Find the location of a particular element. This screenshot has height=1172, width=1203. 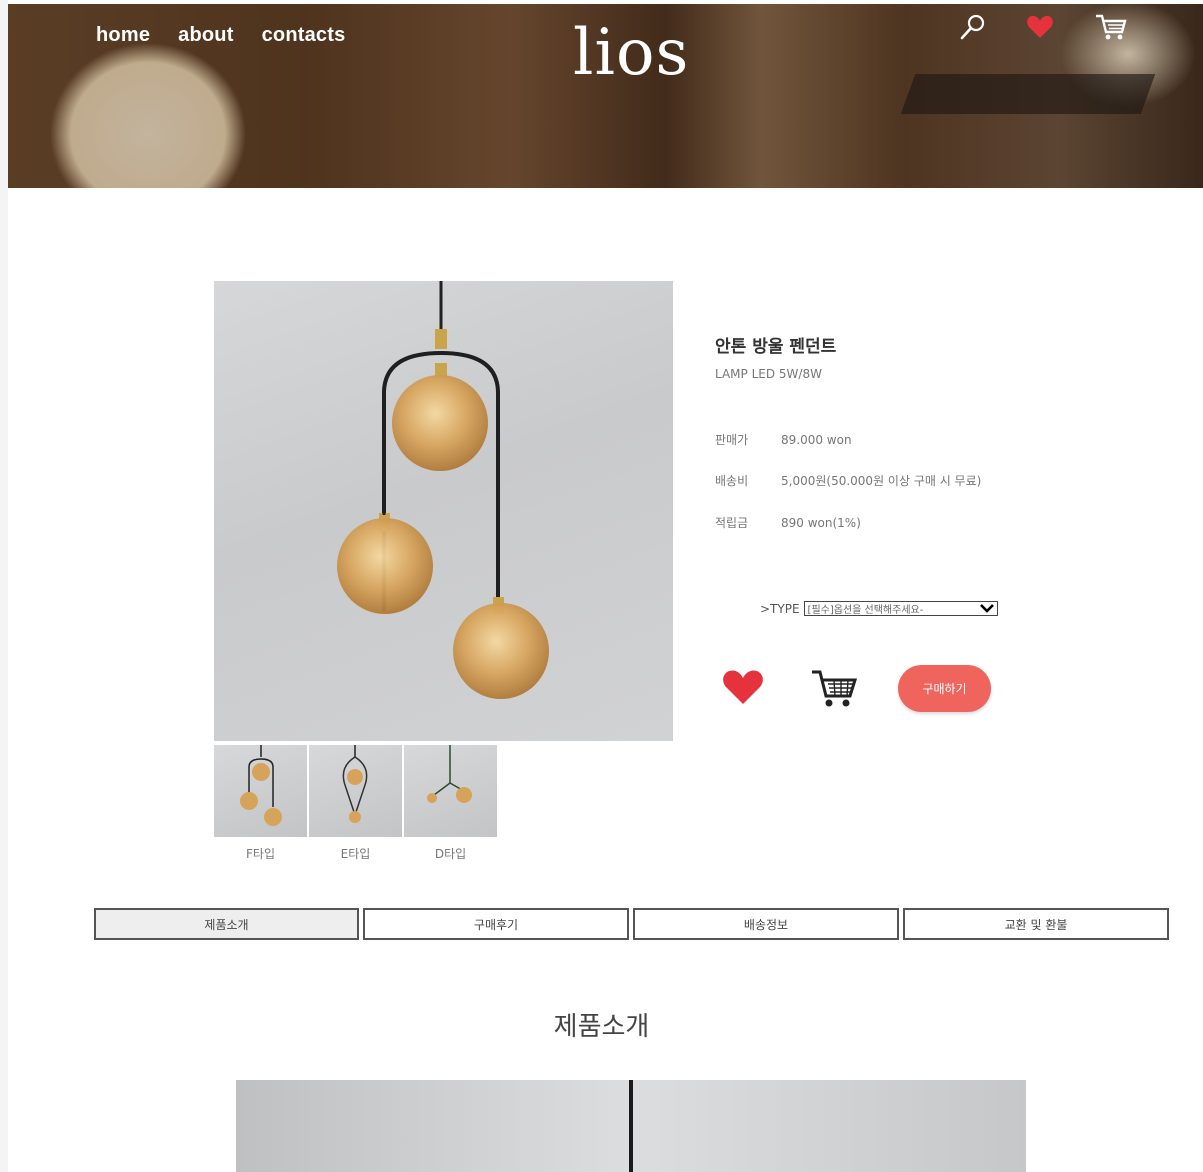

spec-value: 5,000원(50.000원 이상 구매 시 무료) is located at coordinates (881, 481).